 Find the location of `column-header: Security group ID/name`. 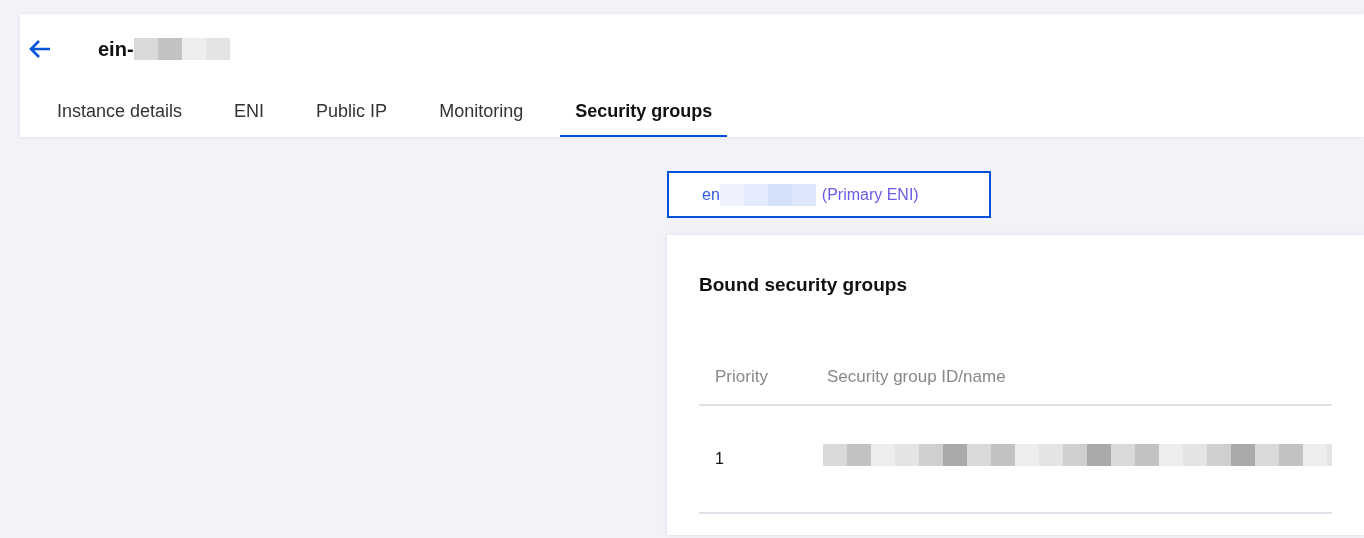

column-header: Security group ID/name is located at coordinates (916, 376).